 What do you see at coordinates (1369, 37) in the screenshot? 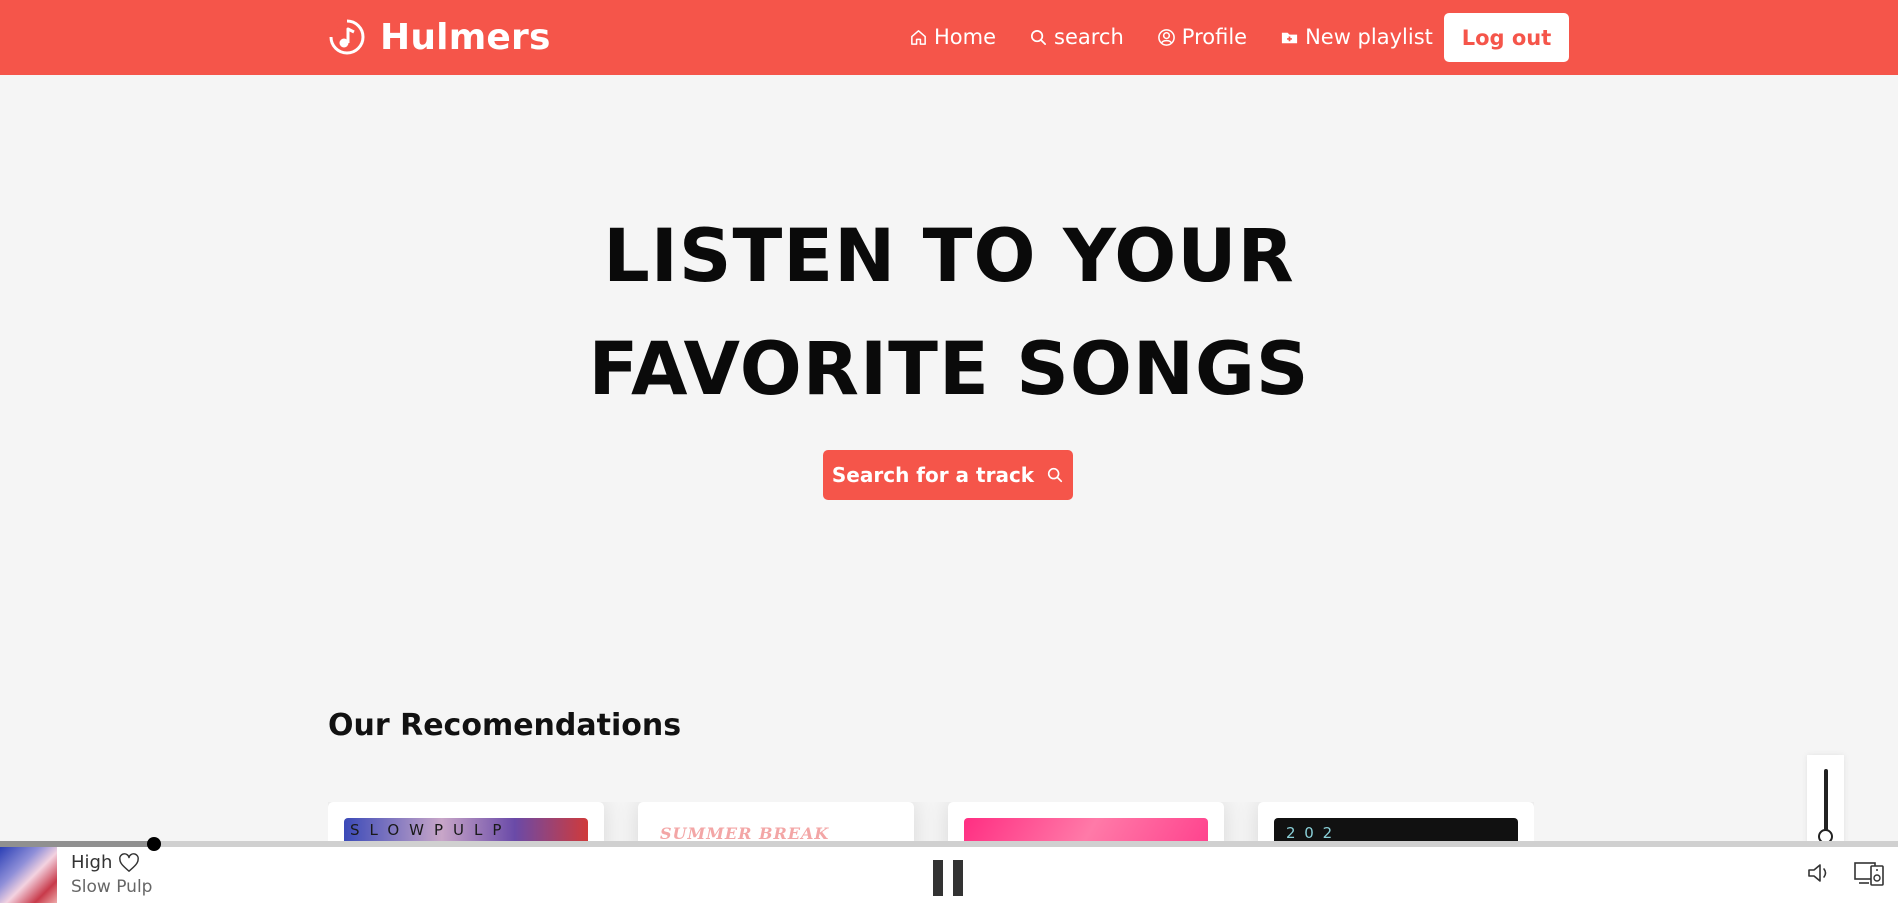
I see `nav-new-playlist-label: New playlist` at bounding box center [1369, 37].